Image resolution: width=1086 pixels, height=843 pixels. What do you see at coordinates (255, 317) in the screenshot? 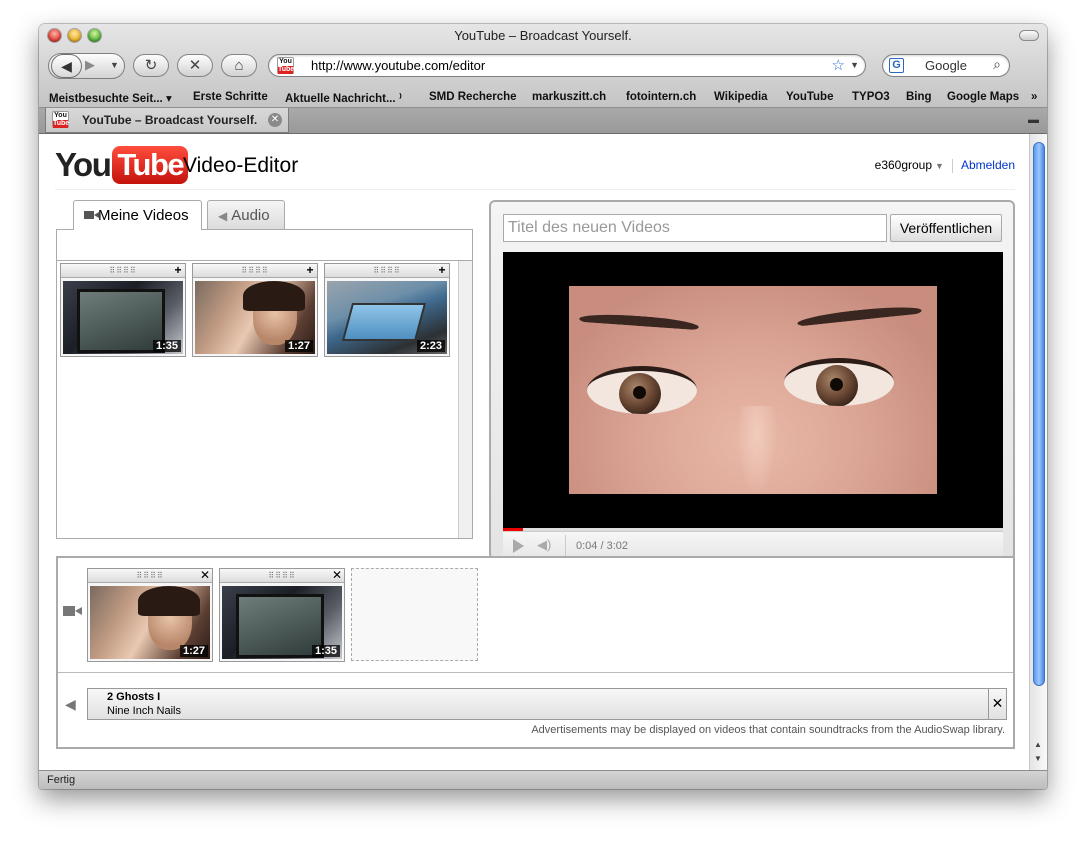
I see `thumbnail-image: 1:27` at bounding box center [255, 317].